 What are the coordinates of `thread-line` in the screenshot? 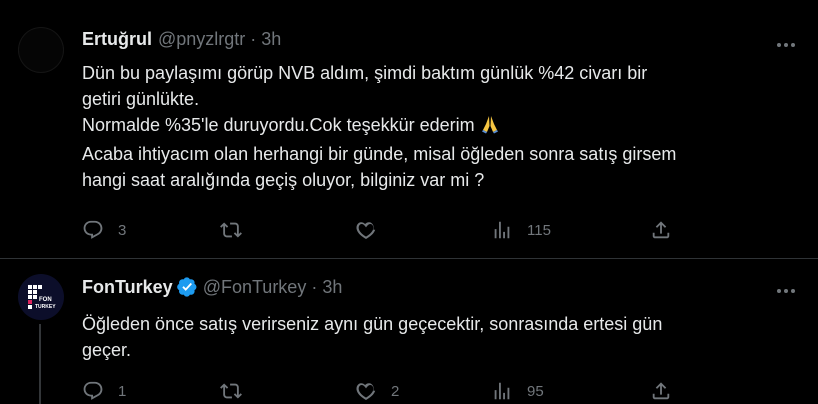 It's located at (40, 364).